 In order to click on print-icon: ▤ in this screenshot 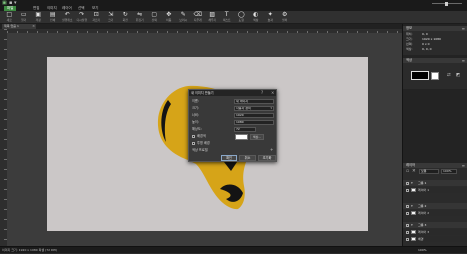, I will do `click(52, 14)`.